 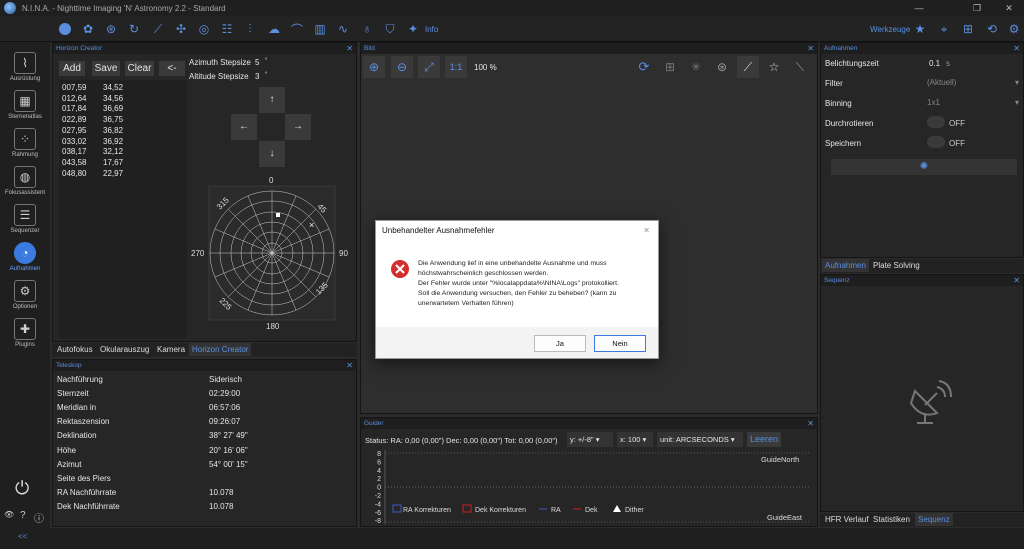 I want to click on nav-framing: ⁘ Rahmung, so click(x=25, y=147).